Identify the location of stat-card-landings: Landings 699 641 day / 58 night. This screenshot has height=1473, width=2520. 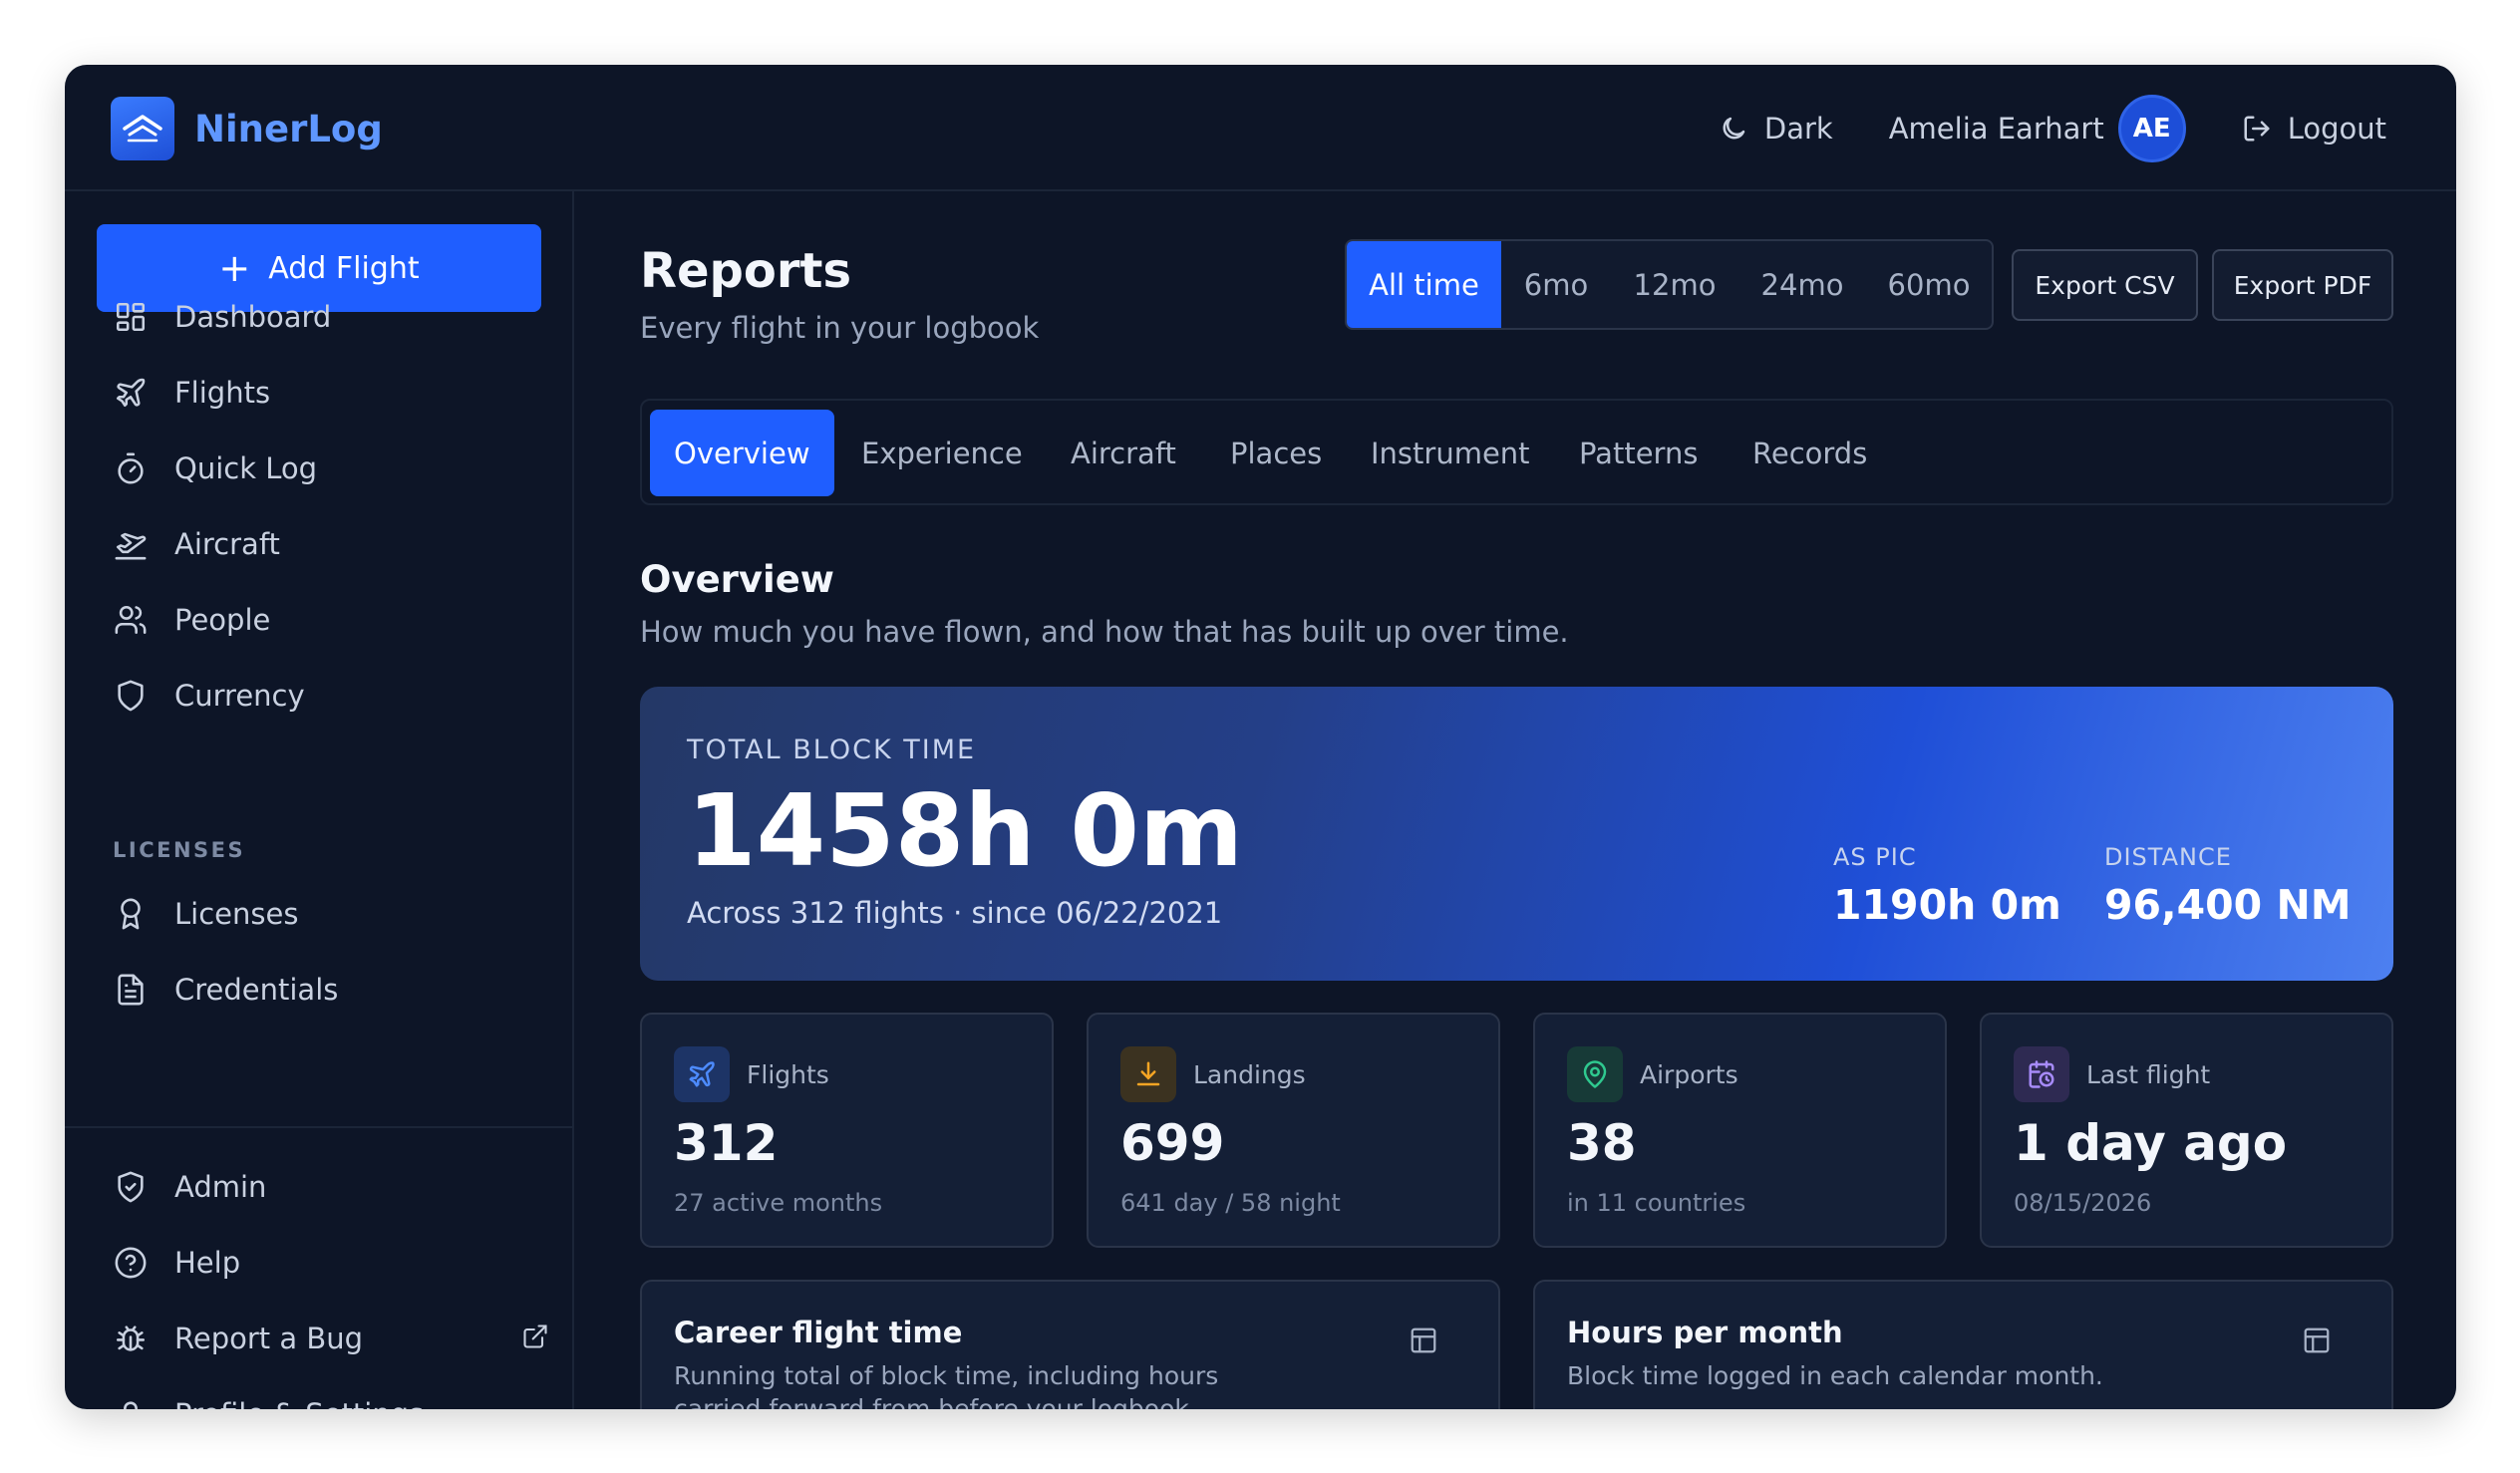
(1293, 1130).